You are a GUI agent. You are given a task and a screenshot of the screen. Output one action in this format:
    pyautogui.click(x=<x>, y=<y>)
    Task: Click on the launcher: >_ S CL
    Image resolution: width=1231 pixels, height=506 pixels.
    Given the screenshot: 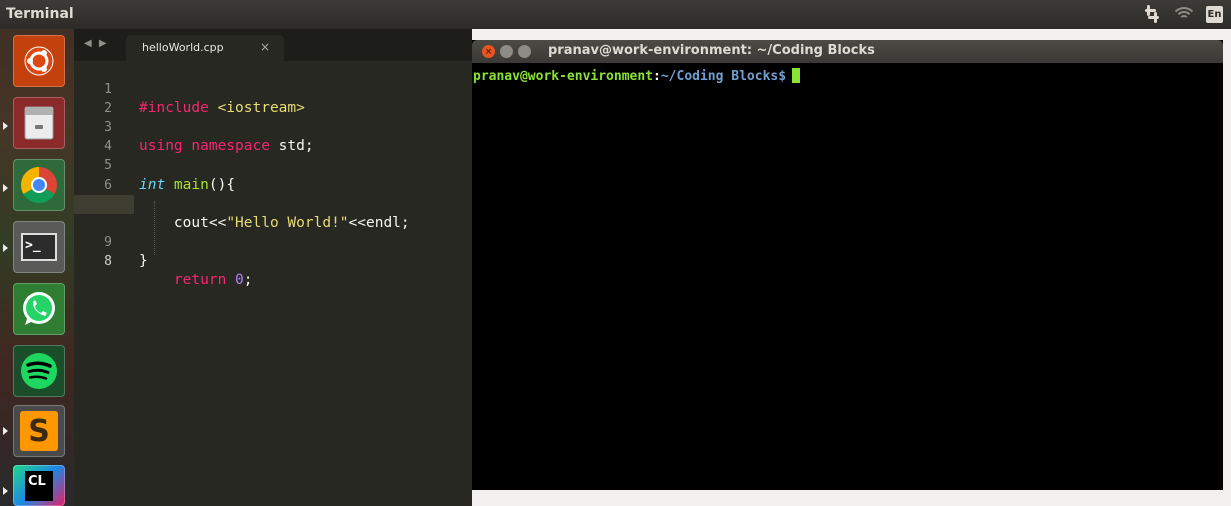 What is the action you would take?
    pyautogui.click(x=37, y=267)
    